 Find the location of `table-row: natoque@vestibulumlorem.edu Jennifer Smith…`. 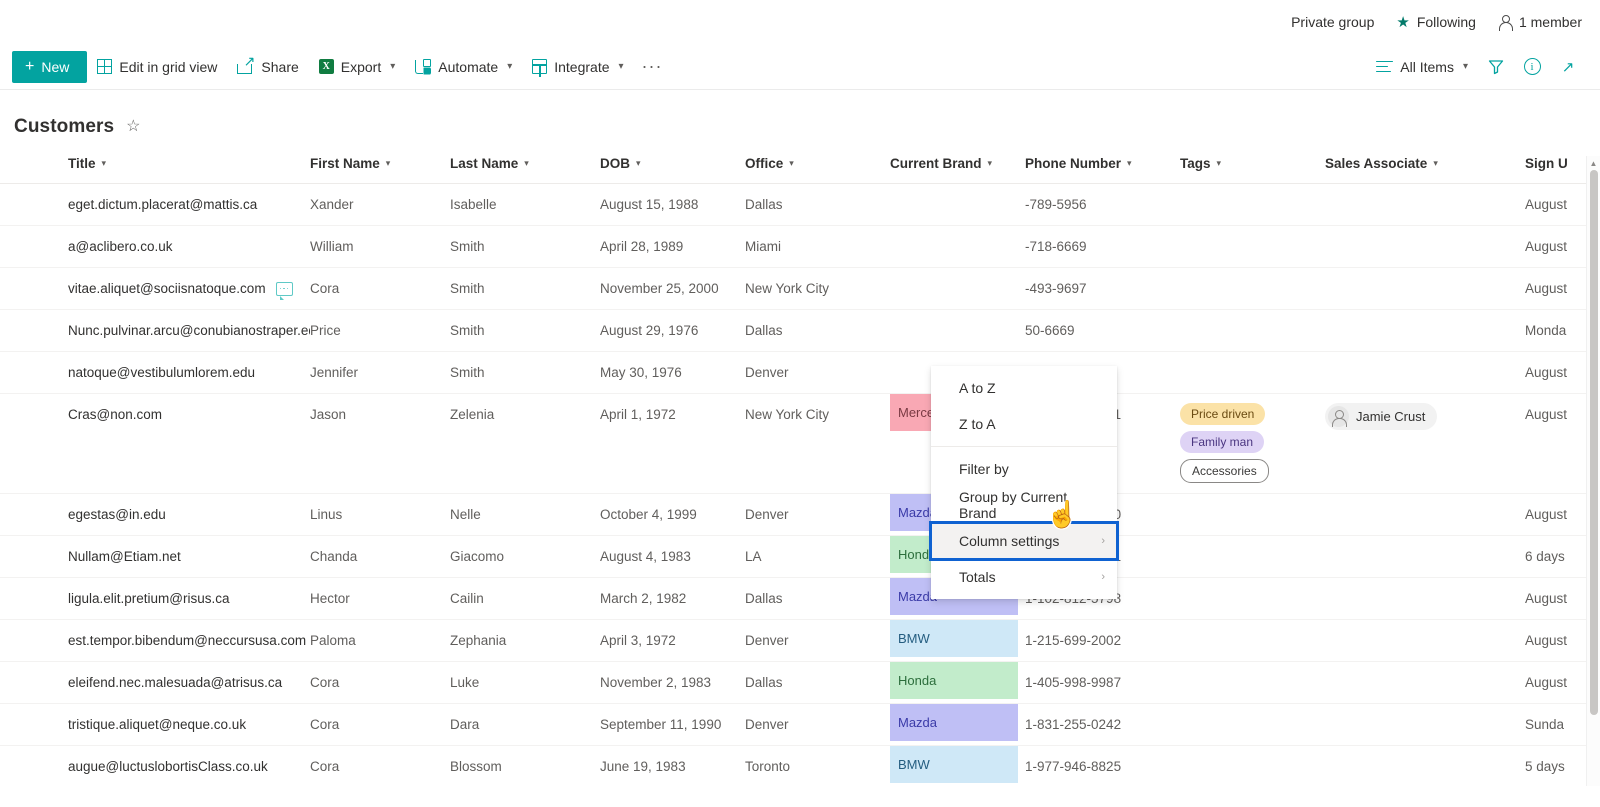

table-row: natoque@vestibulumlorem.edu Jennifer Smith… is located at coordinates (800, 372).